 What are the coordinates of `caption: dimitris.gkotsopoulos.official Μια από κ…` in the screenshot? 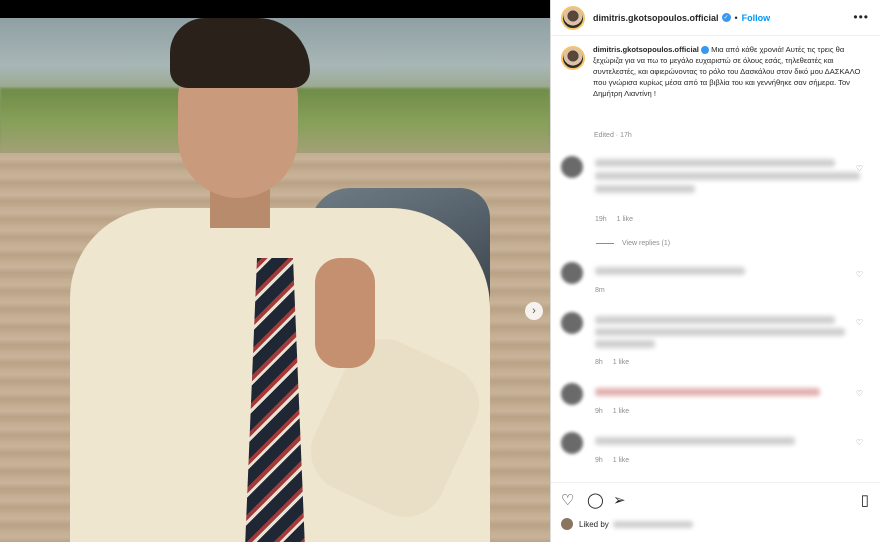 It's located at (716, 71).